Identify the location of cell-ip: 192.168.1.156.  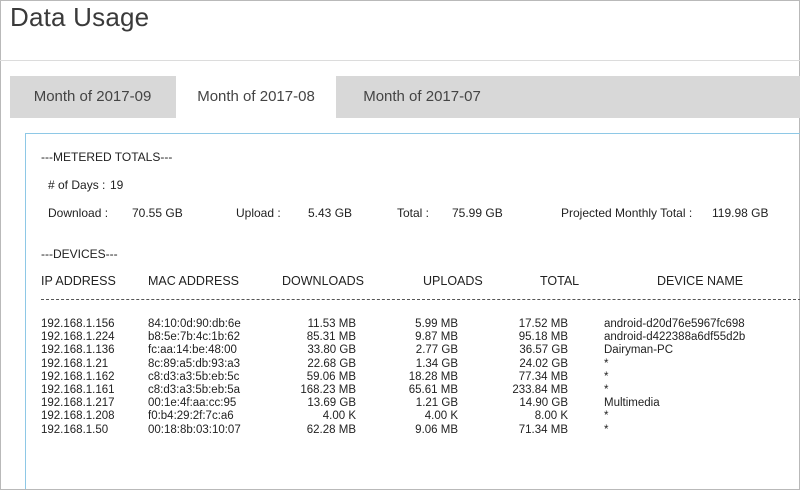
(78, 324).